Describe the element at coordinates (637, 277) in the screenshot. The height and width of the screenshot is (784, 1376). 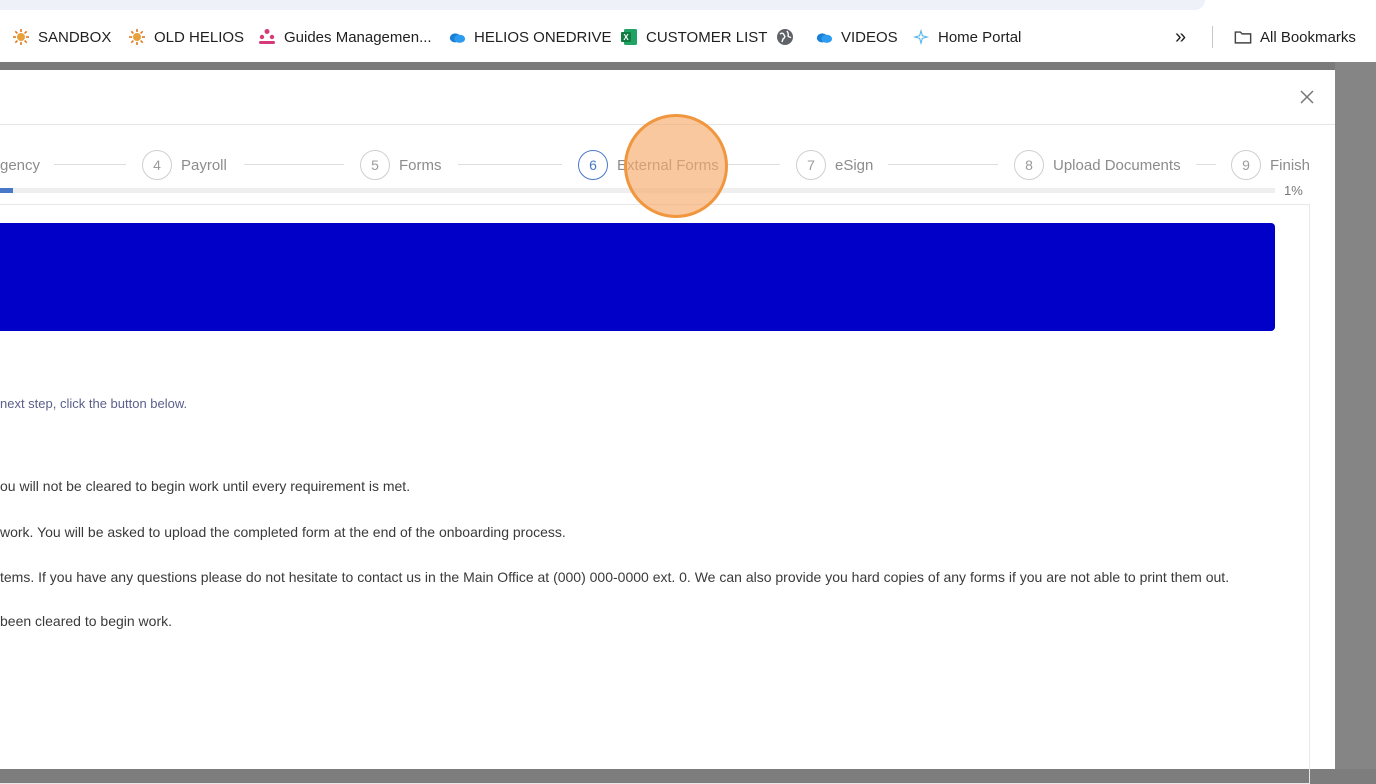
I see `header-banner` at that location.